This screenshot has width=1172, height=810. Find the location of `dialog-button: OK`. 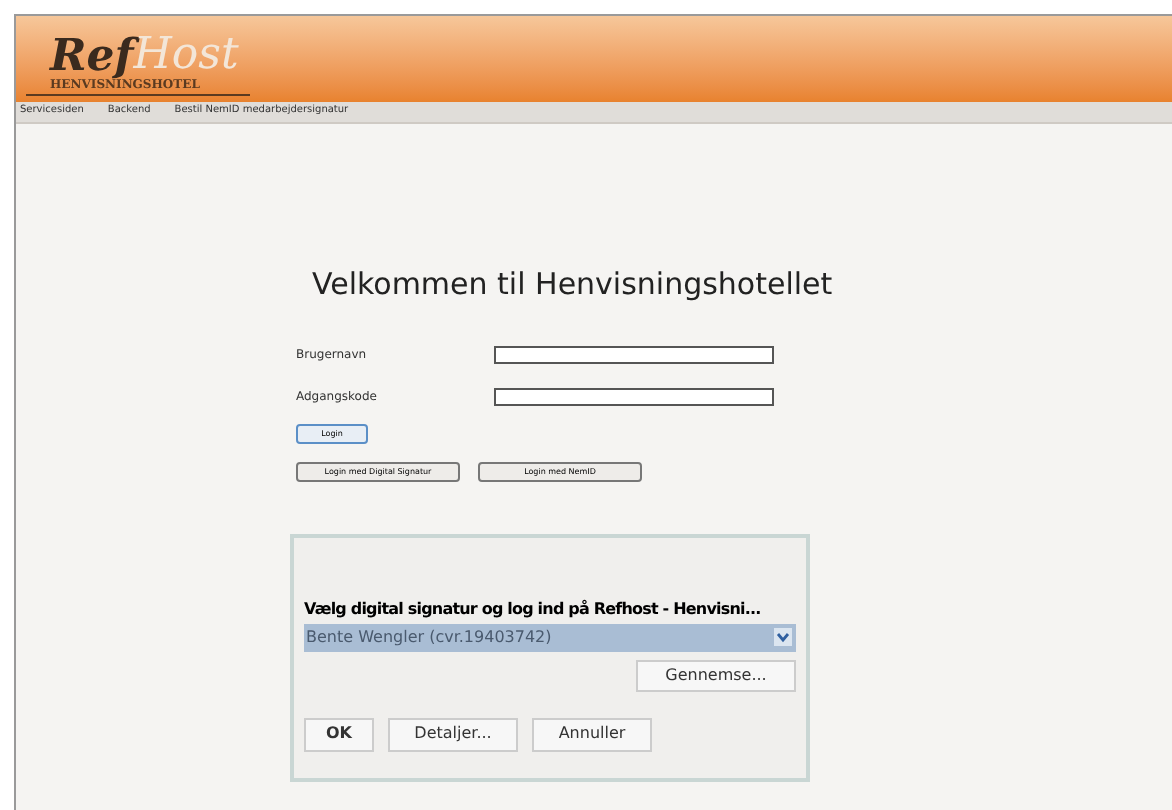

dialog-button: OK is located at coordinates (339, 734).